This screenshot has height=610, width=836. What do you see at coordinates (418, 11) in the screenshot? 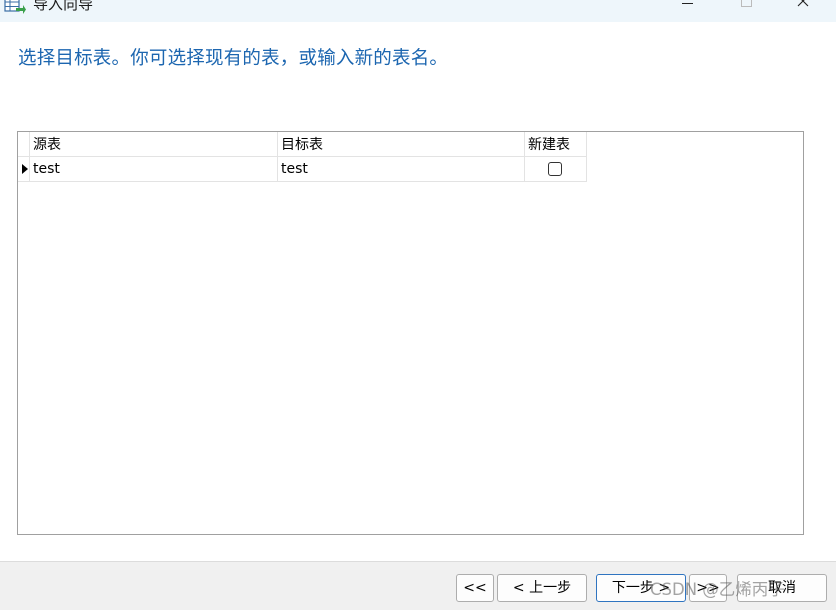
I see `title-bar: 导入向导` at bounding box center [418, 11].